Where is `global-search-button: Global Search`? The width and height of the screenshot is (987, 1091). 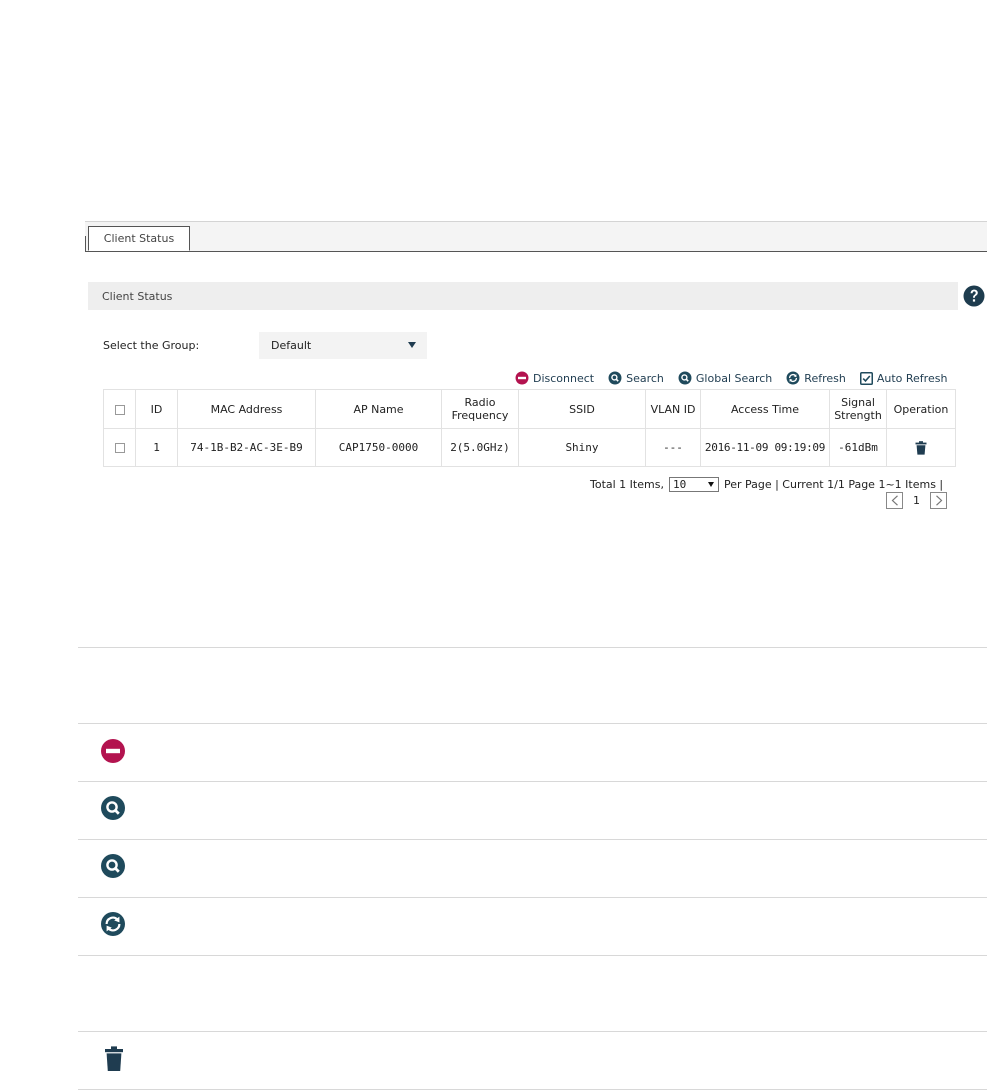
global-search-button: Global Search is located at coordinates (725, 378).